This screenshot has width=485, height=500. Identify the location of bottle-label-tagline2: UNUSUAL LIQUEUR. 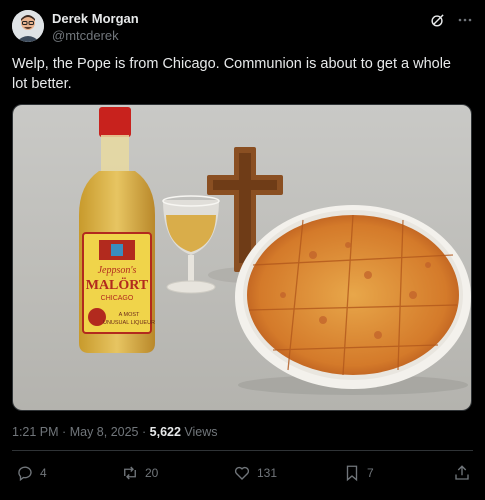
(129, 323).